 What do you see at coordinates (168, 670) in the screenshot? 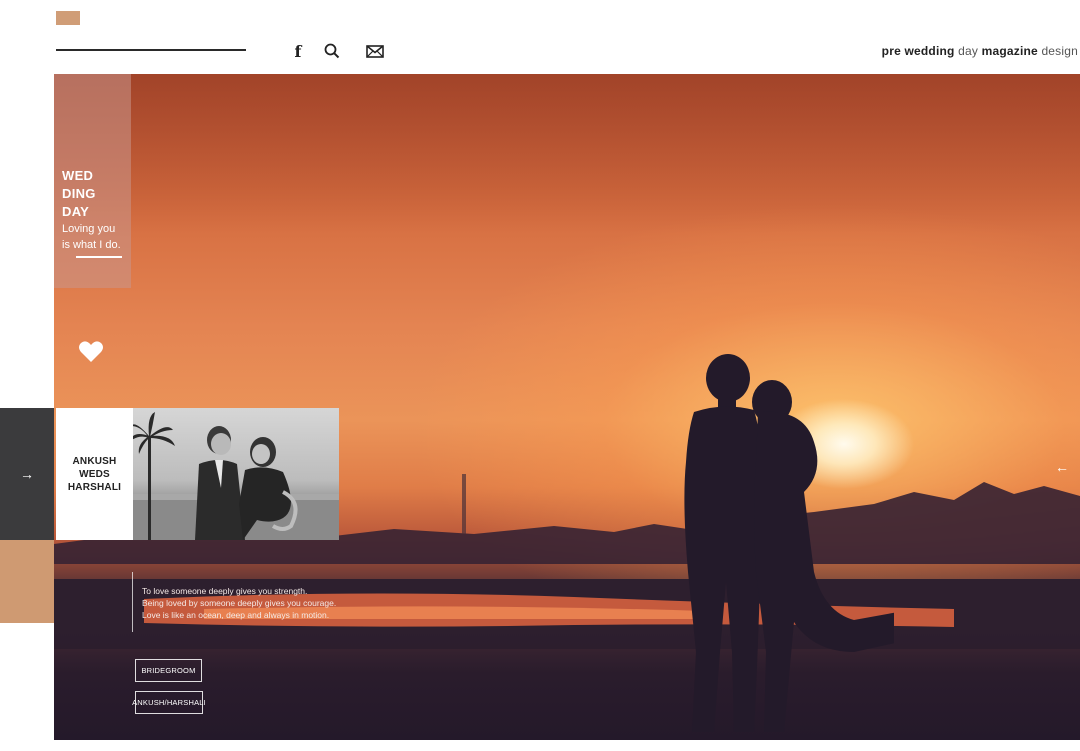
I see `bridegroom-button: BRIDEGROOM` at bounding box center [168, 670].